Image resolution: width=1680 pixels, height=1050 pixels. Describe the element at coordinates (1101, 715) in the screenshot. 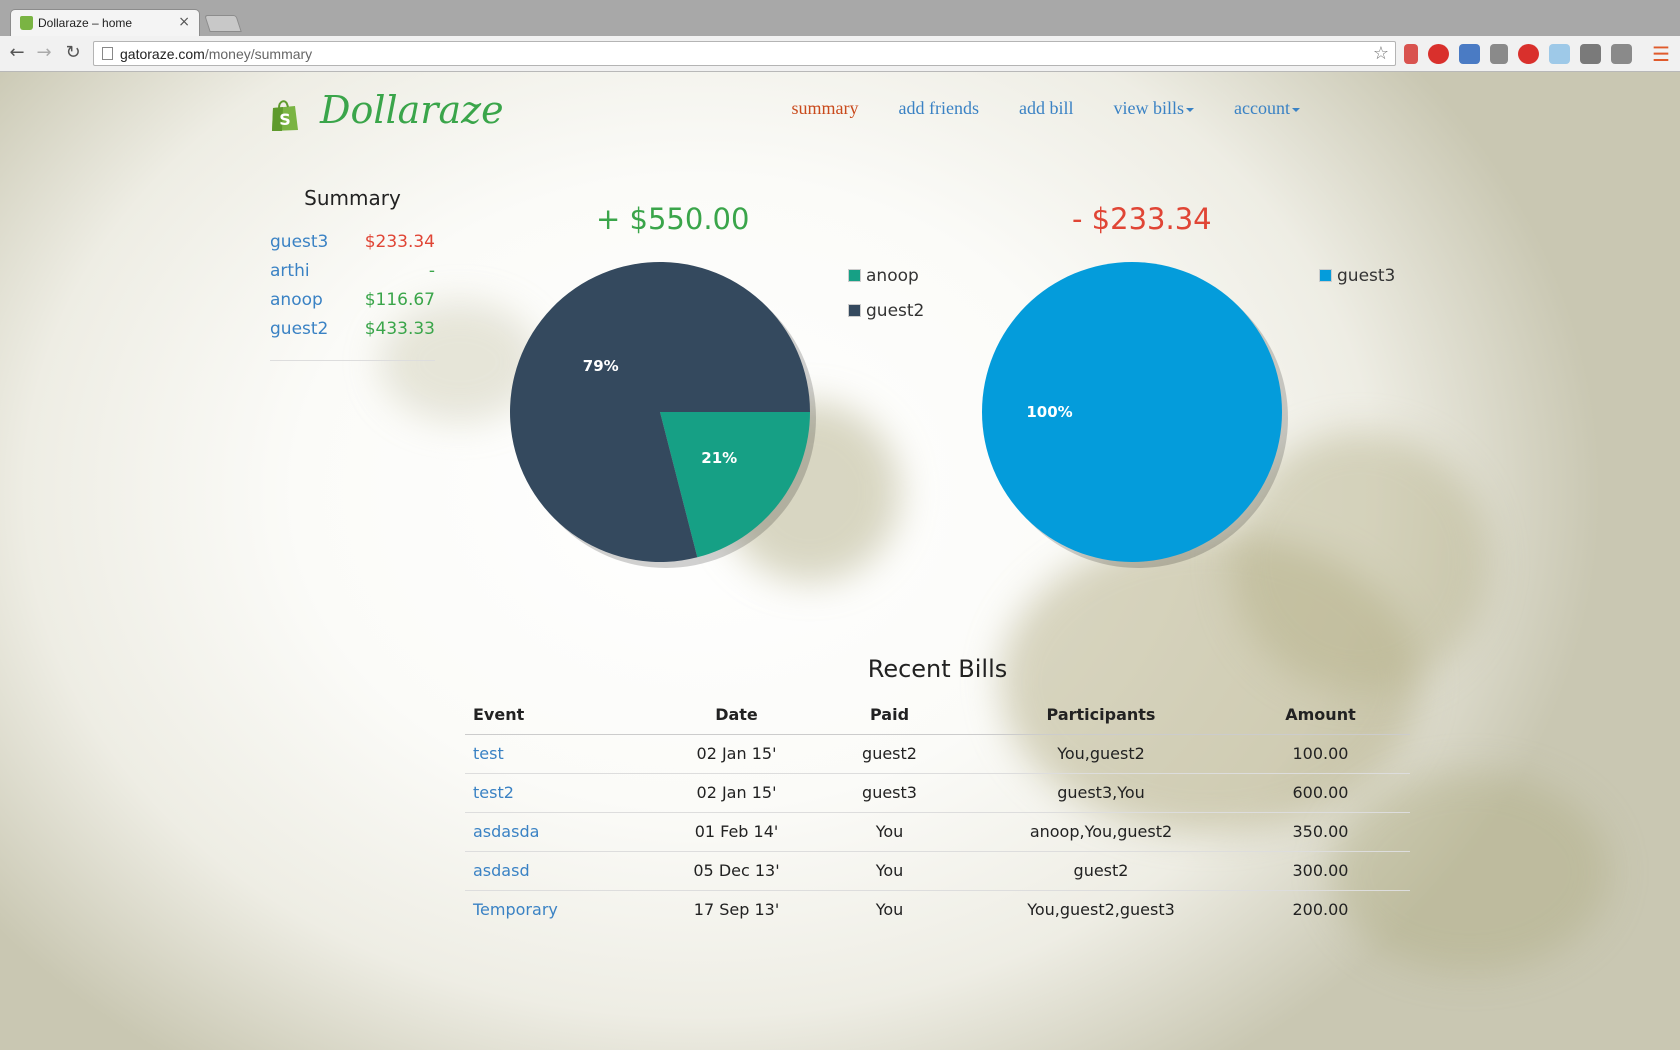

I see `column-header-participants: Participants` at that location.